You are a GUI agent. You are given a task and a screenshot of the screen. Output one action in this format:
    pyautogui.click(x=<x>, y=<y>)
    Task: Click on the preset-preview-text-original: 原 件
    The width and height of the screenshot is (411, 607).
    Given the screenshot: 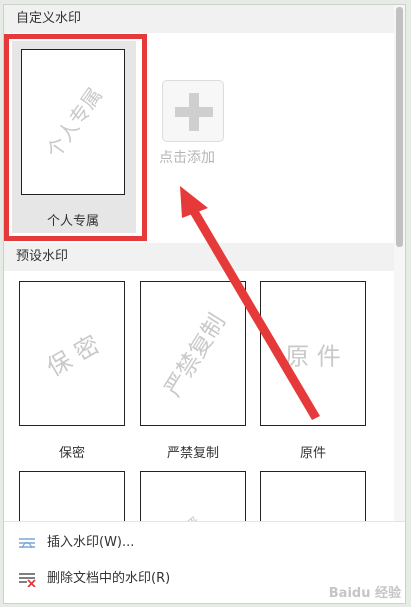 What is the action you would take?
    pyautogui.click(x=313, y=356)
    